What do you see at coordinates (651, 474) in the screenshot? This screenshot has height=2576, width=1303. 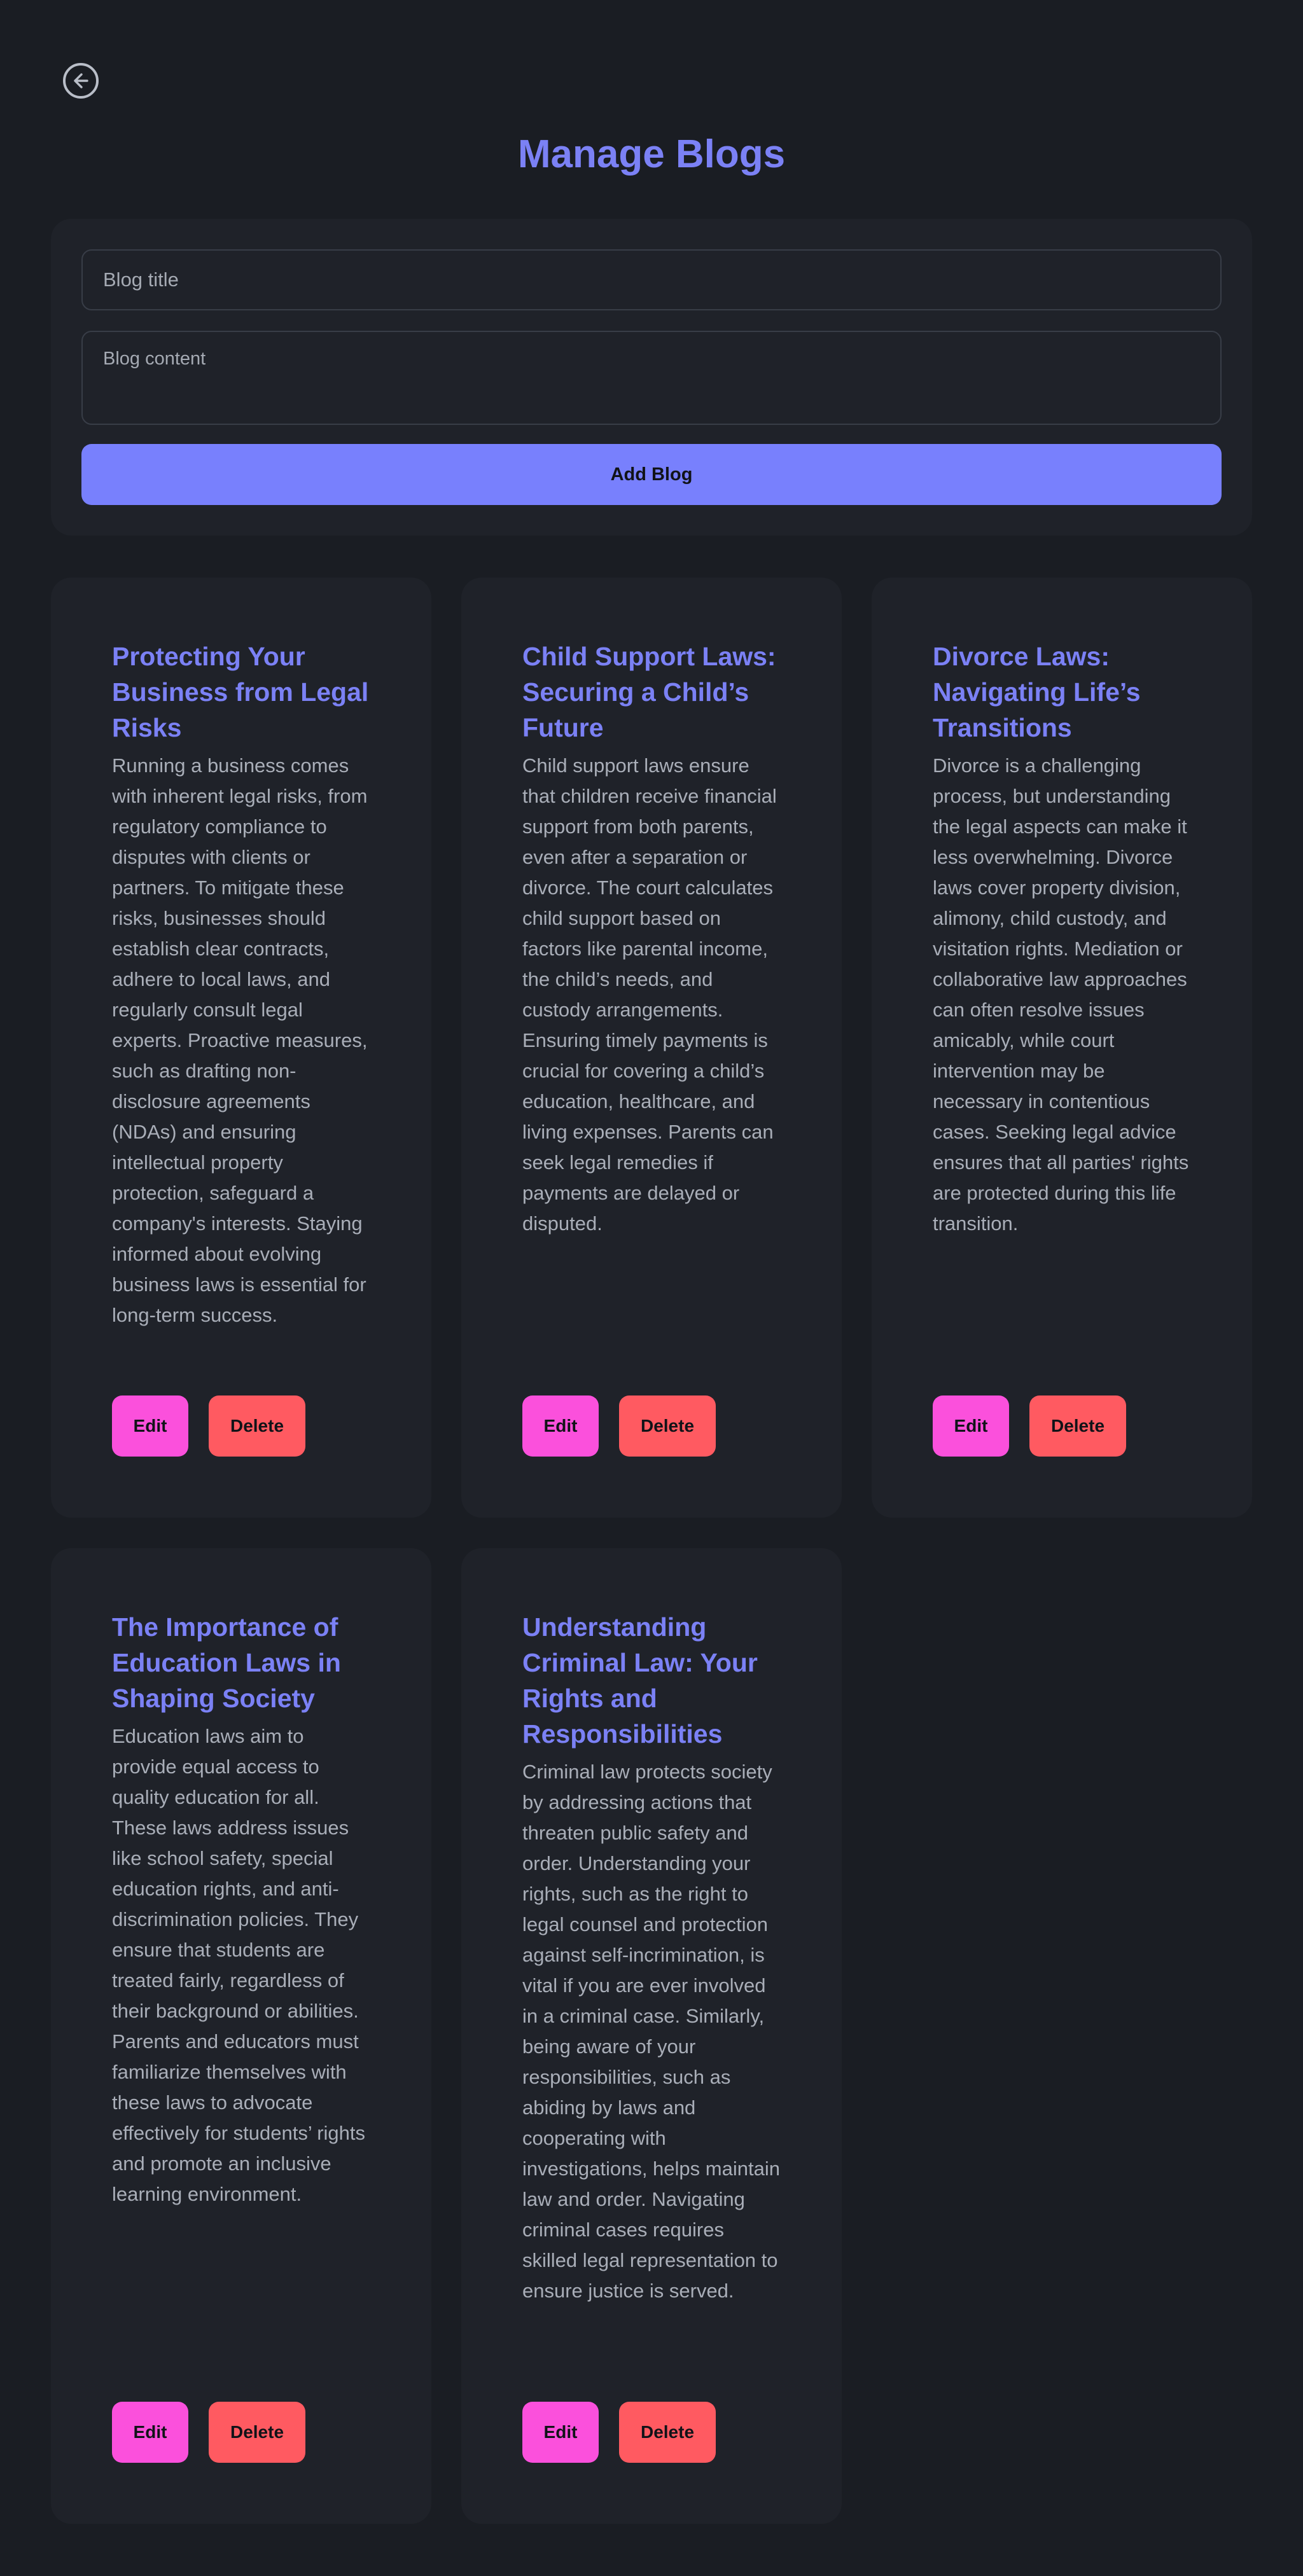 I see `add-blog-button: Add Blog` at bounding box center [651, 474].